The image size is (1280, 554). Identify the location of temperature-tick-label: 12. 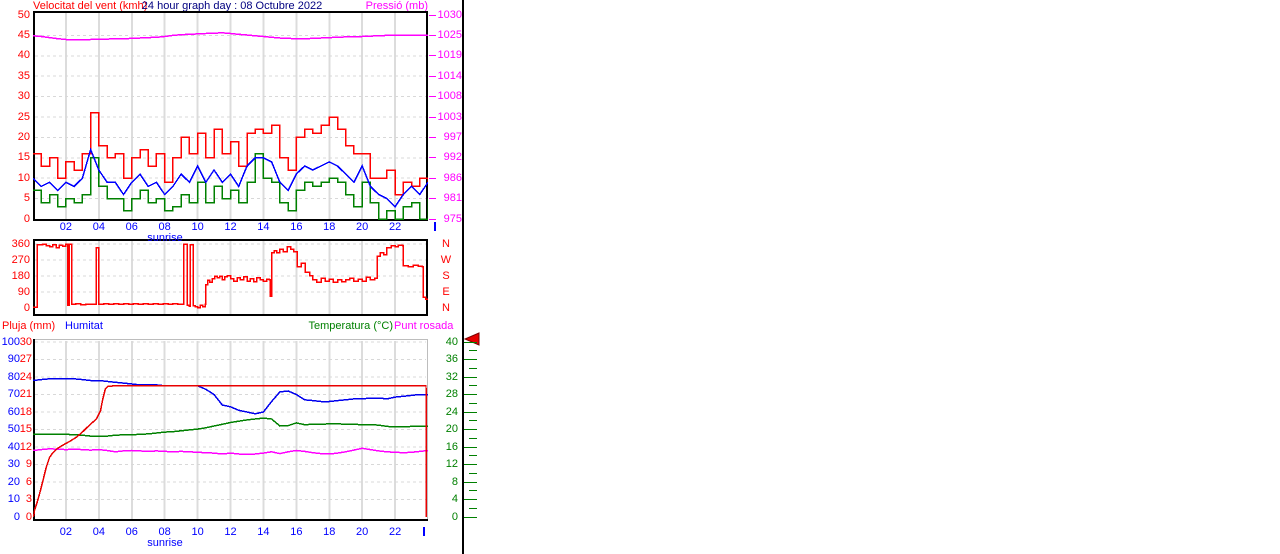
(451, 464).